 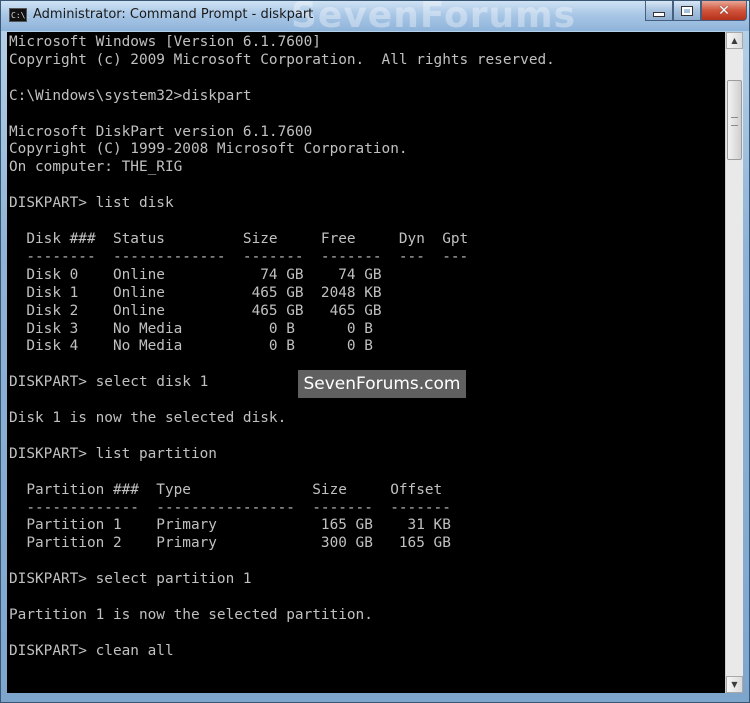 I want to click on console-line: Partition 2 Primary 300 GB 165 GB, so click(x=230, y=543).